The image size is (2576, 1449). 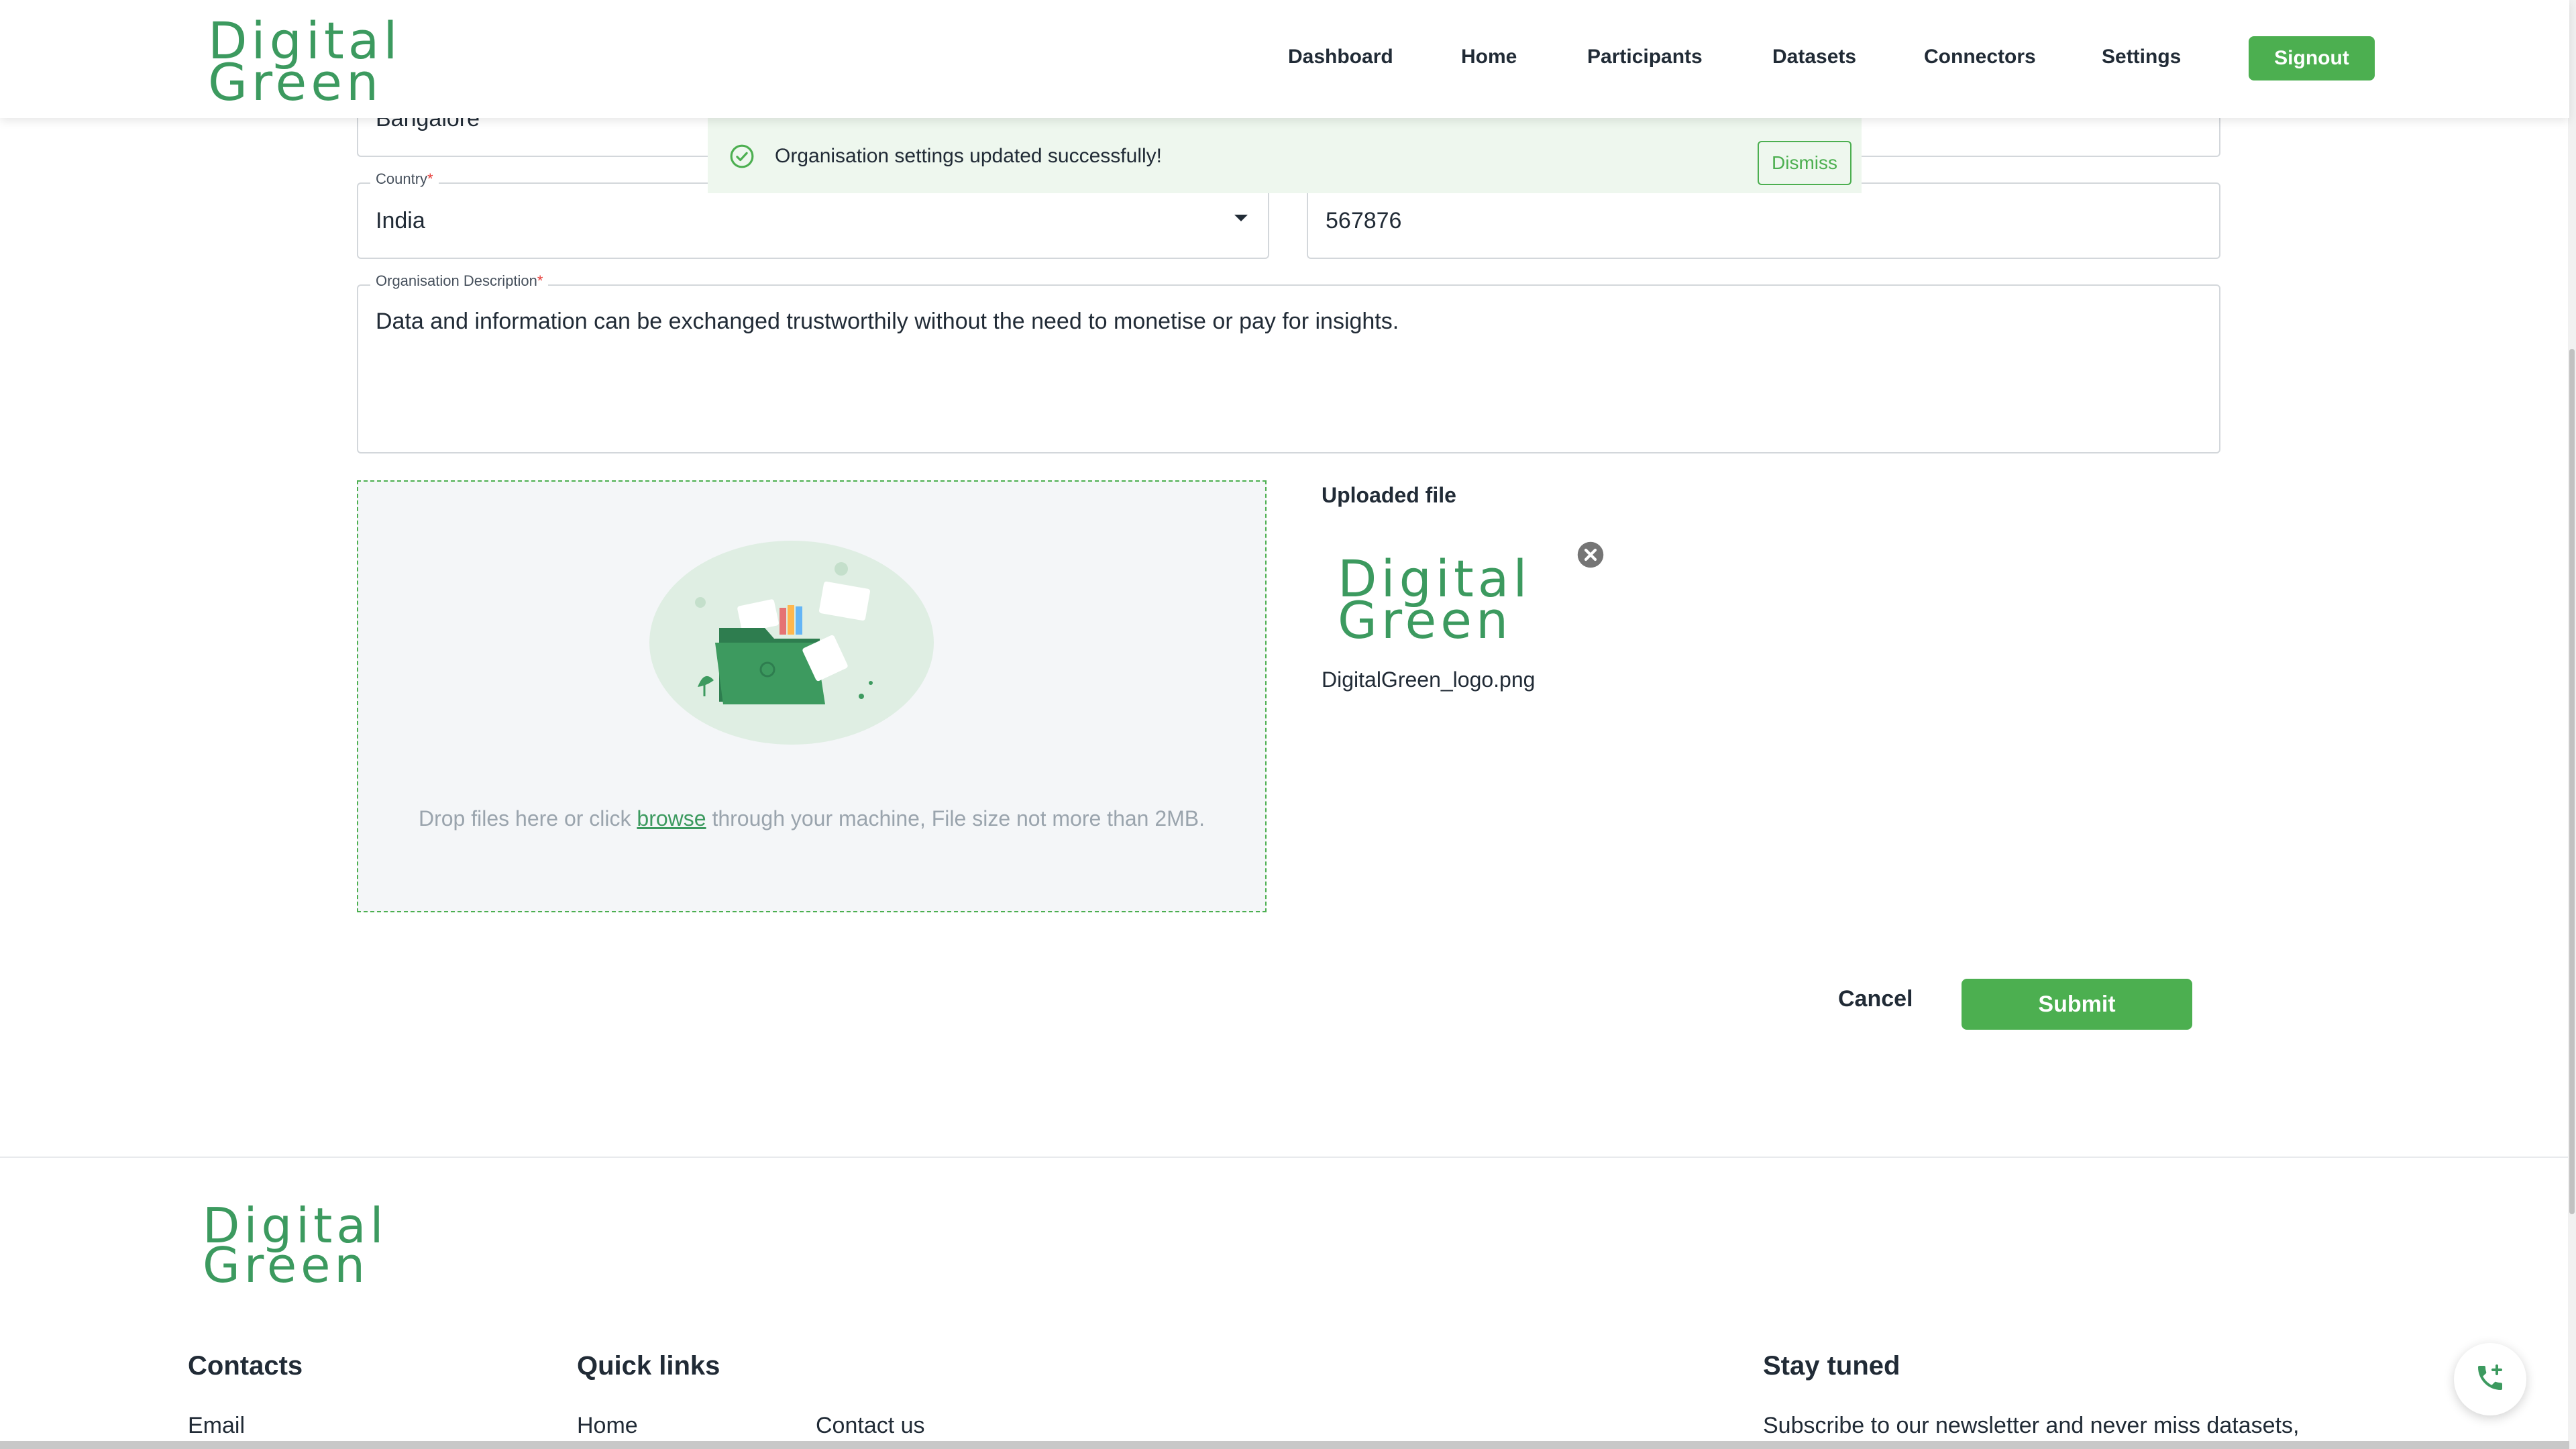 I want to click on nav-datasets: Datasets, so click(x=1814, y=57).